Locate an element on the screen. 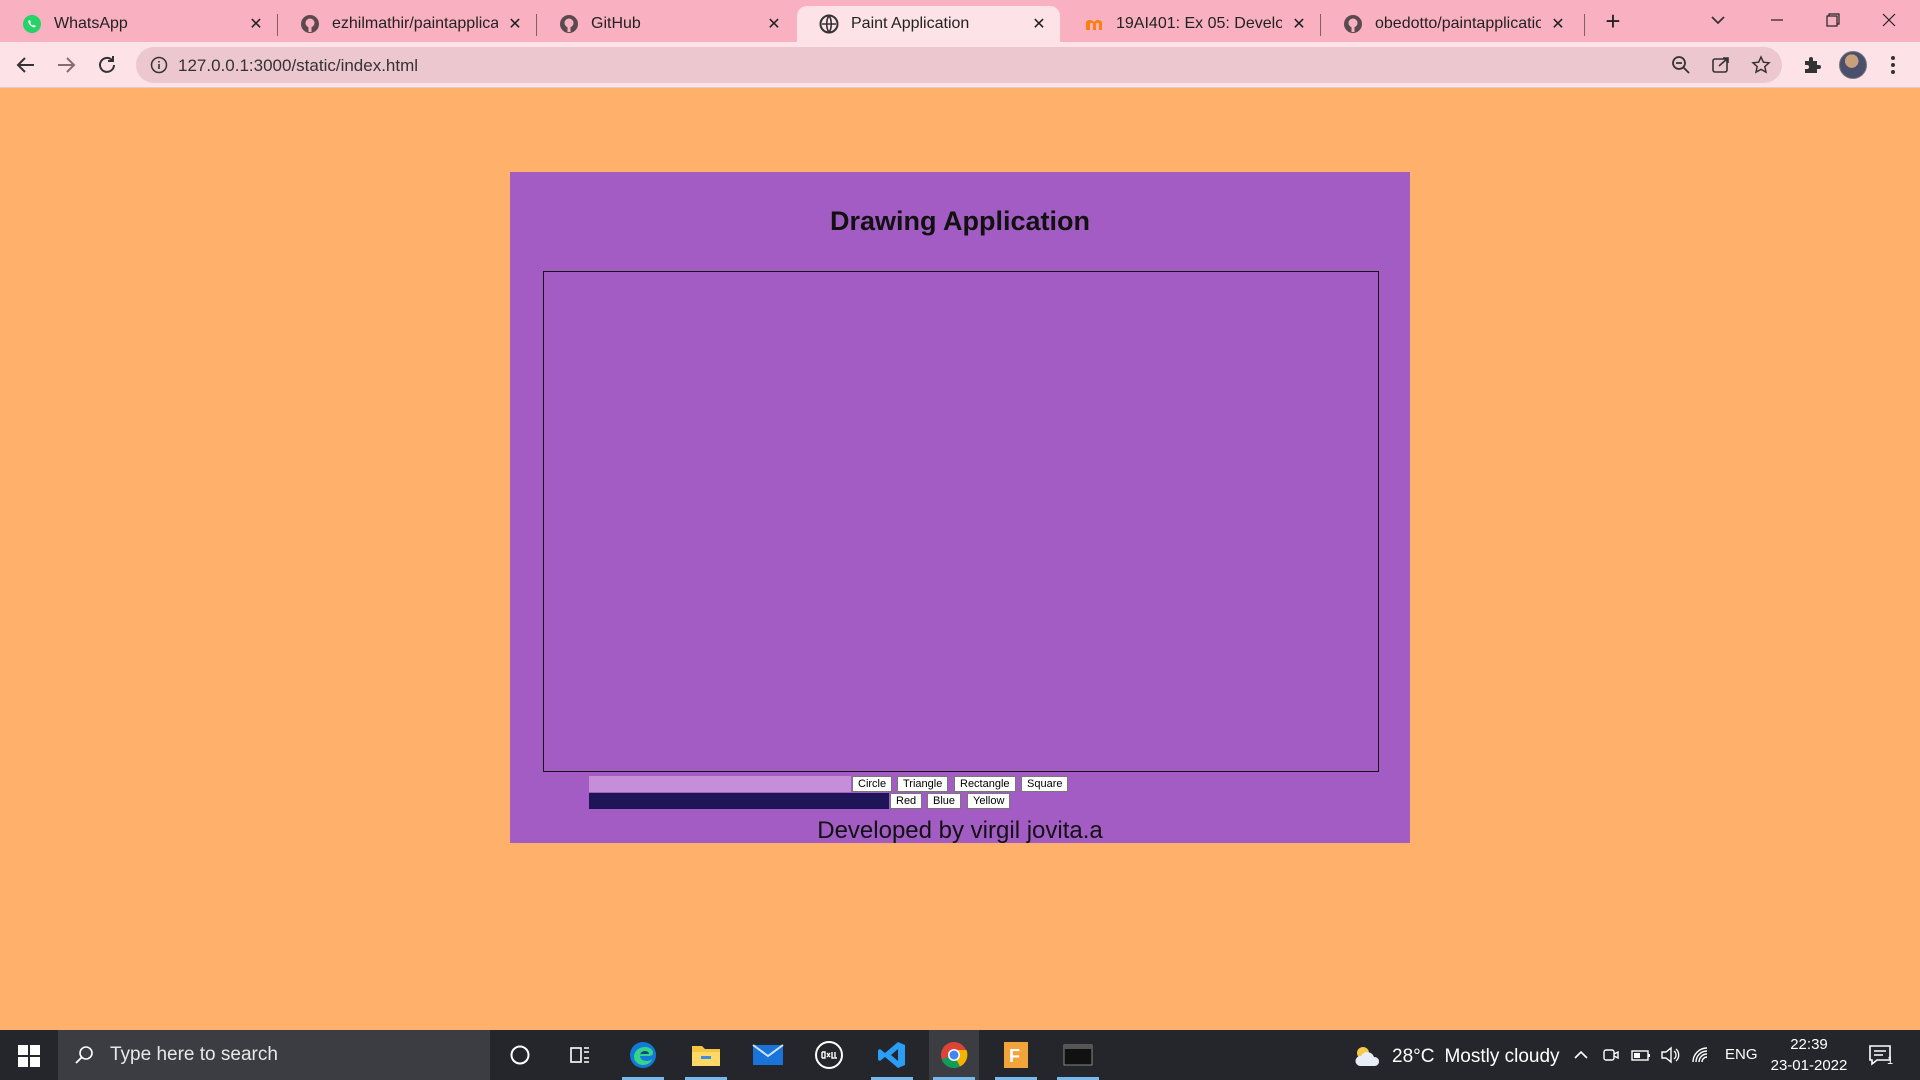 The height and width of the screenshot is (1080, 1920). tab-label: WhatsApp is located at coordinates (91, 23).